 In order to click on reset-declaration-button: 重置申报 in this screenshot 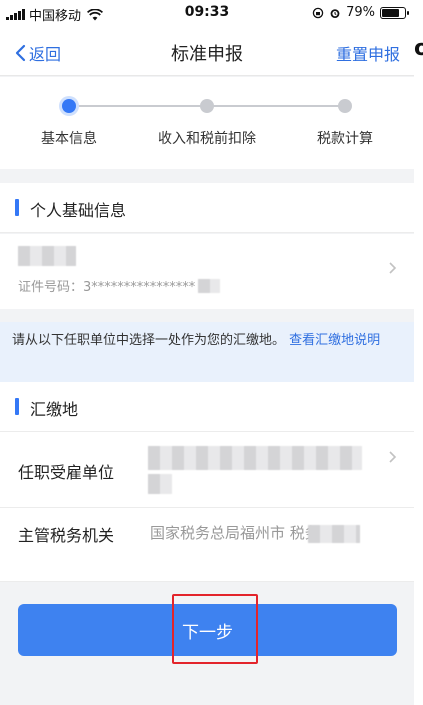, I will do `click(368, 53)`.